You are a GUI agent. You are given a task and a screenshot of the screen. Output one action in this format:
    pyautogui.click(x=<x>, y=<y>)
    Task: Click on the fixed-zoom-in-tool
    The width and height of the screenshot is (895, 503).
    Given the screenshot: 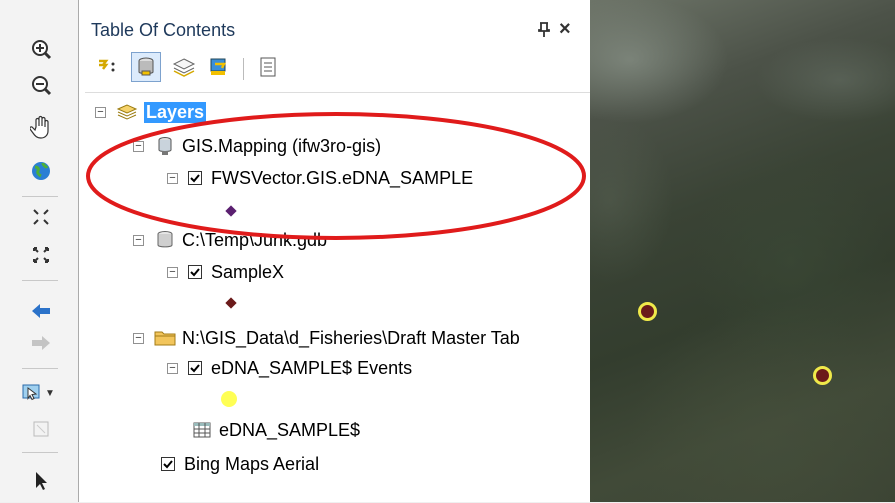 What is the action you would take?
    pyautogui.click(x=41, y=217)
    